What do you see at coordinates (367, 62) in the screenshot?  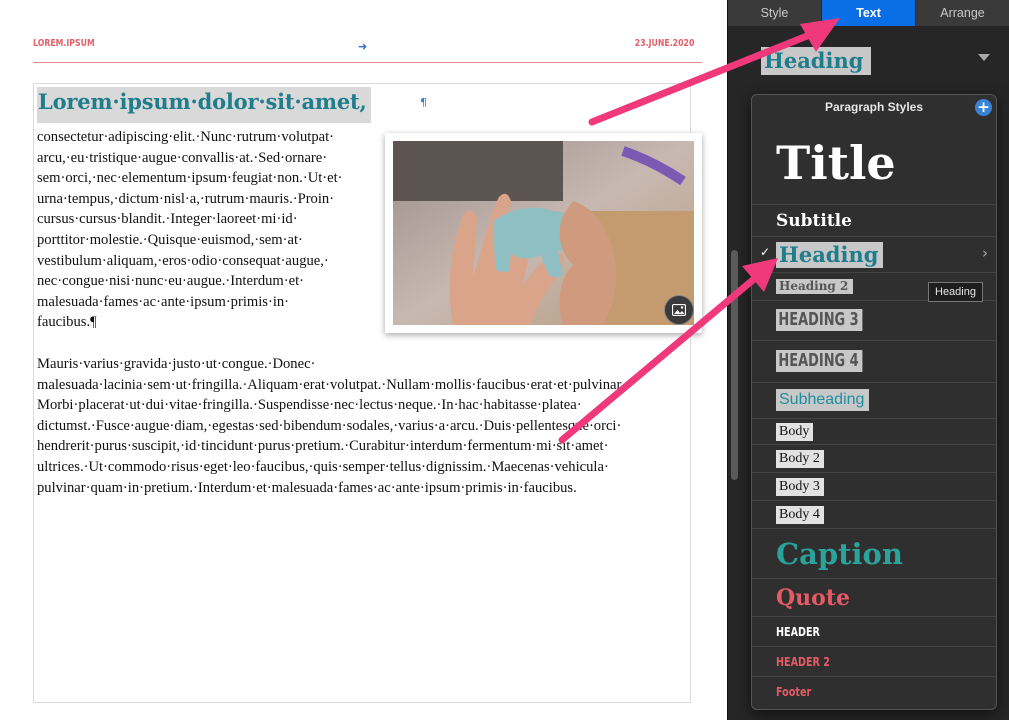 I see `header-rule` at bounding box center [367, 62].